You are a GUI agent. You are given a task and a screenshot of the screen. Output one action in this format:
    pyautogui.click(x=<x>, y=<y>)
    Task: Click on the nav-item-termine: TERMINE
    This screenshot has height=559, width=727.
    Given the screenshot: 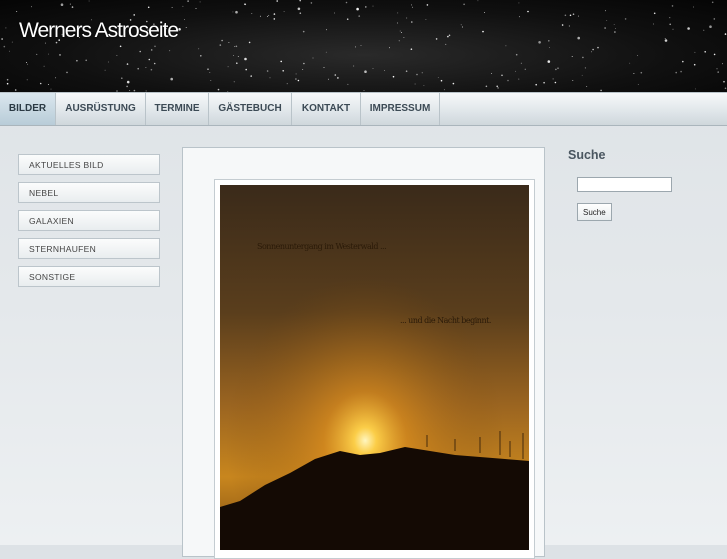 What is the action you would take?
    pyautogui.click(x=177, y=109)
    